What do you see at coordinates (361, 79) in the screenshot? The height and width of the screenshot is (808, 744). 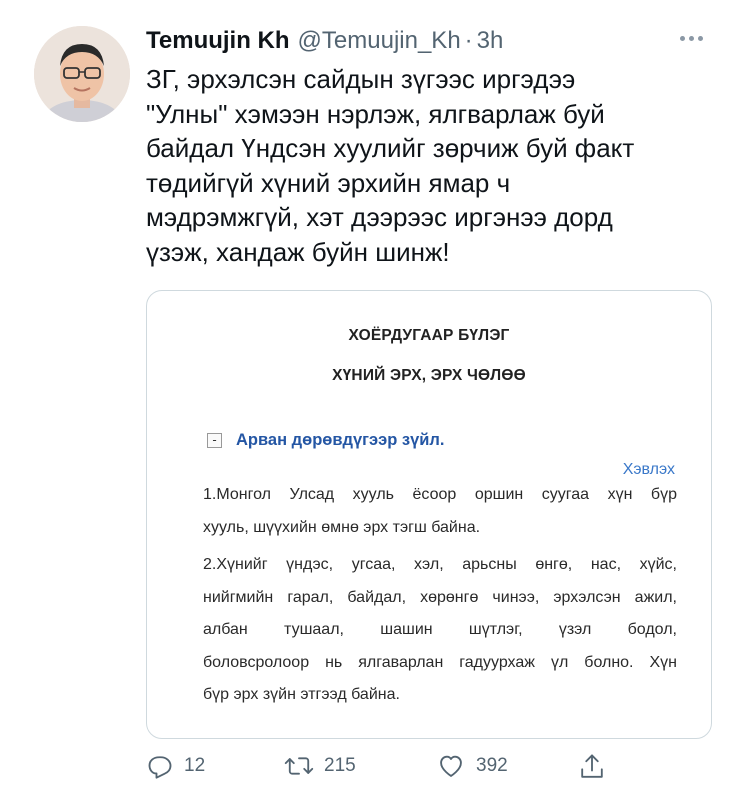 I see `tweet-text-line: ЗГ, эрхэлсэн сайдын зүгээс иргэдээ` at bounding box center [361, 79].